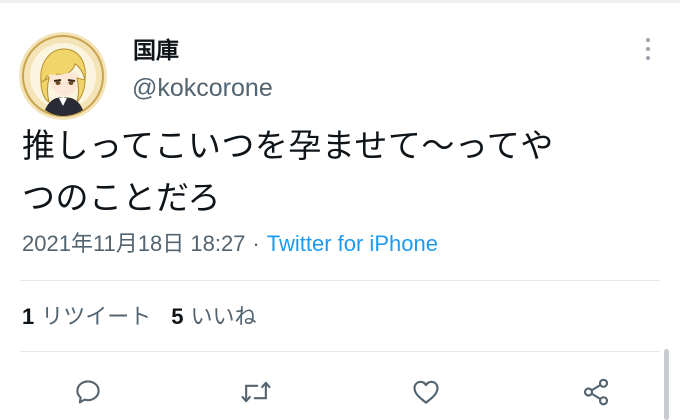 The width and height of the screenshot is (680, 420). I want to click on tweet-text-line: 推しってこいつを孕ませて〜ってや, so click(288, 145).